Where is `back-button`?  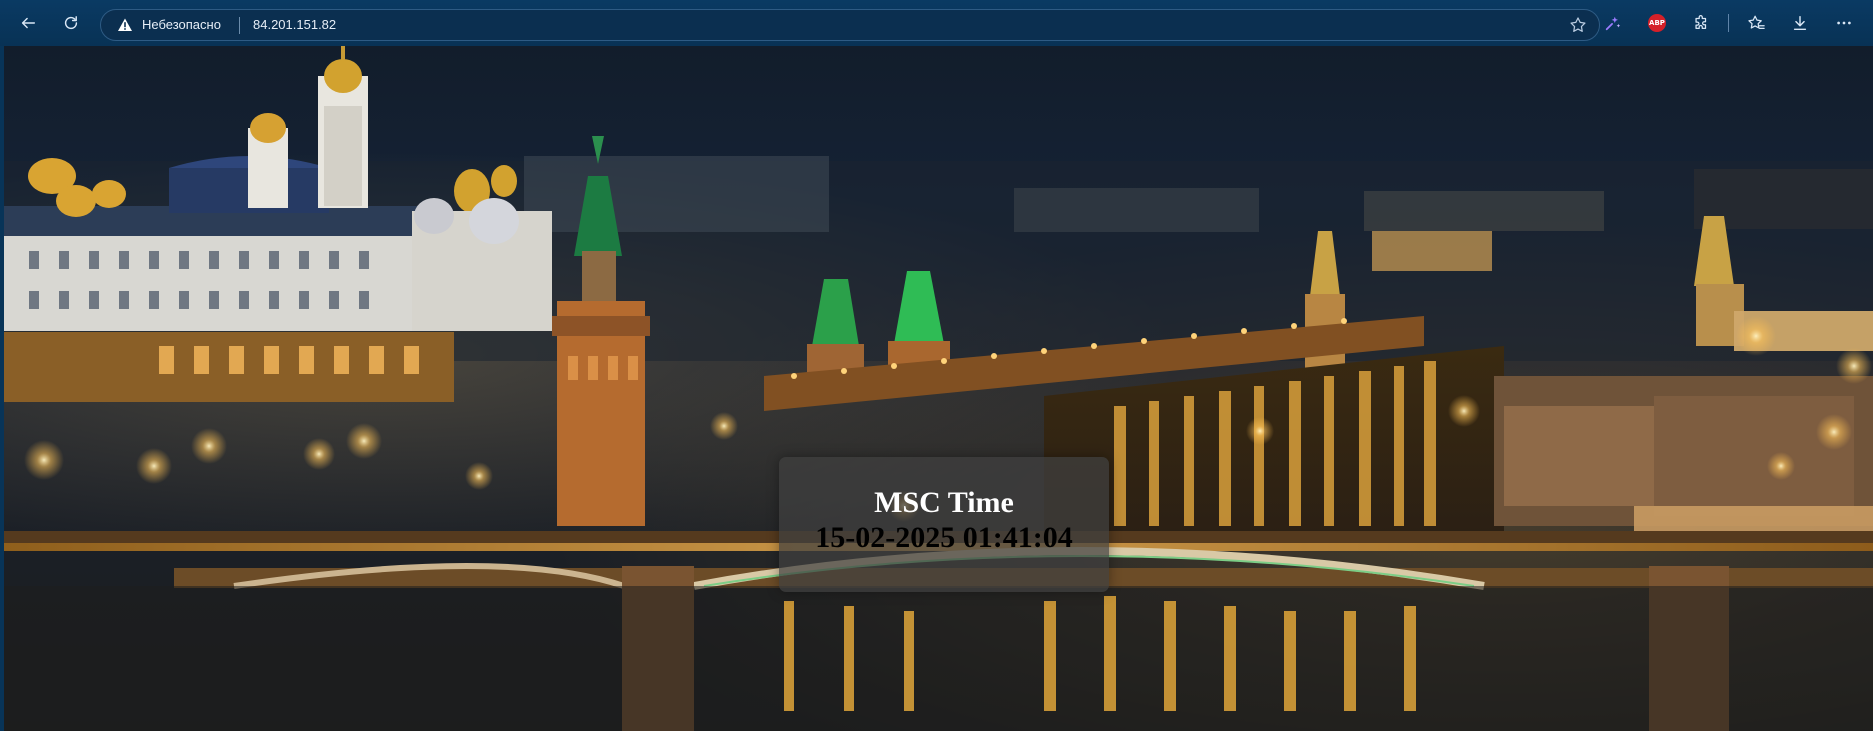 back-button is located at coordinates (28, 23).